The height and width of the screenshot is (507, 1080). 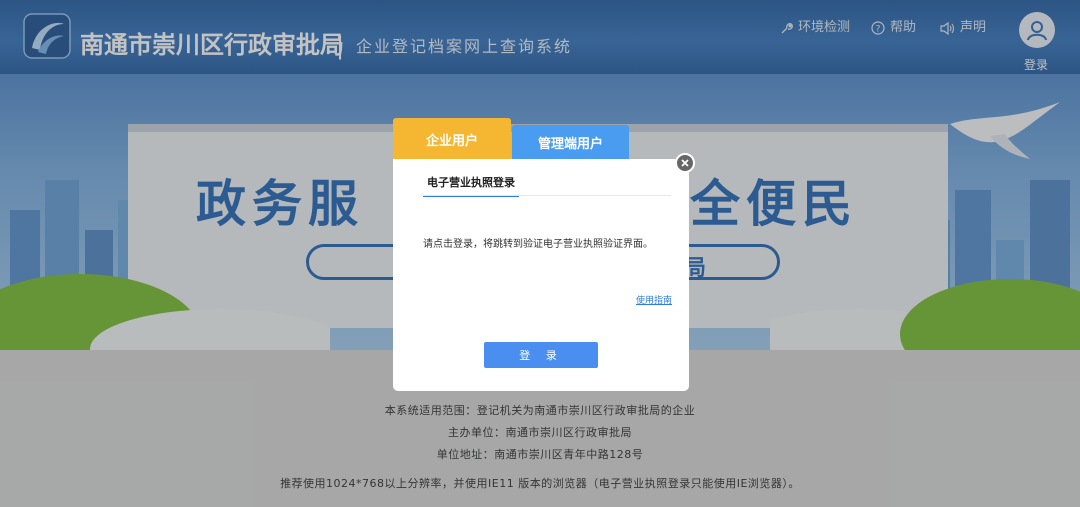 What do you see at coordinates (547, 195) in the screenshot?
I see `sub-tab-divider` at bounding box center [547, 195].